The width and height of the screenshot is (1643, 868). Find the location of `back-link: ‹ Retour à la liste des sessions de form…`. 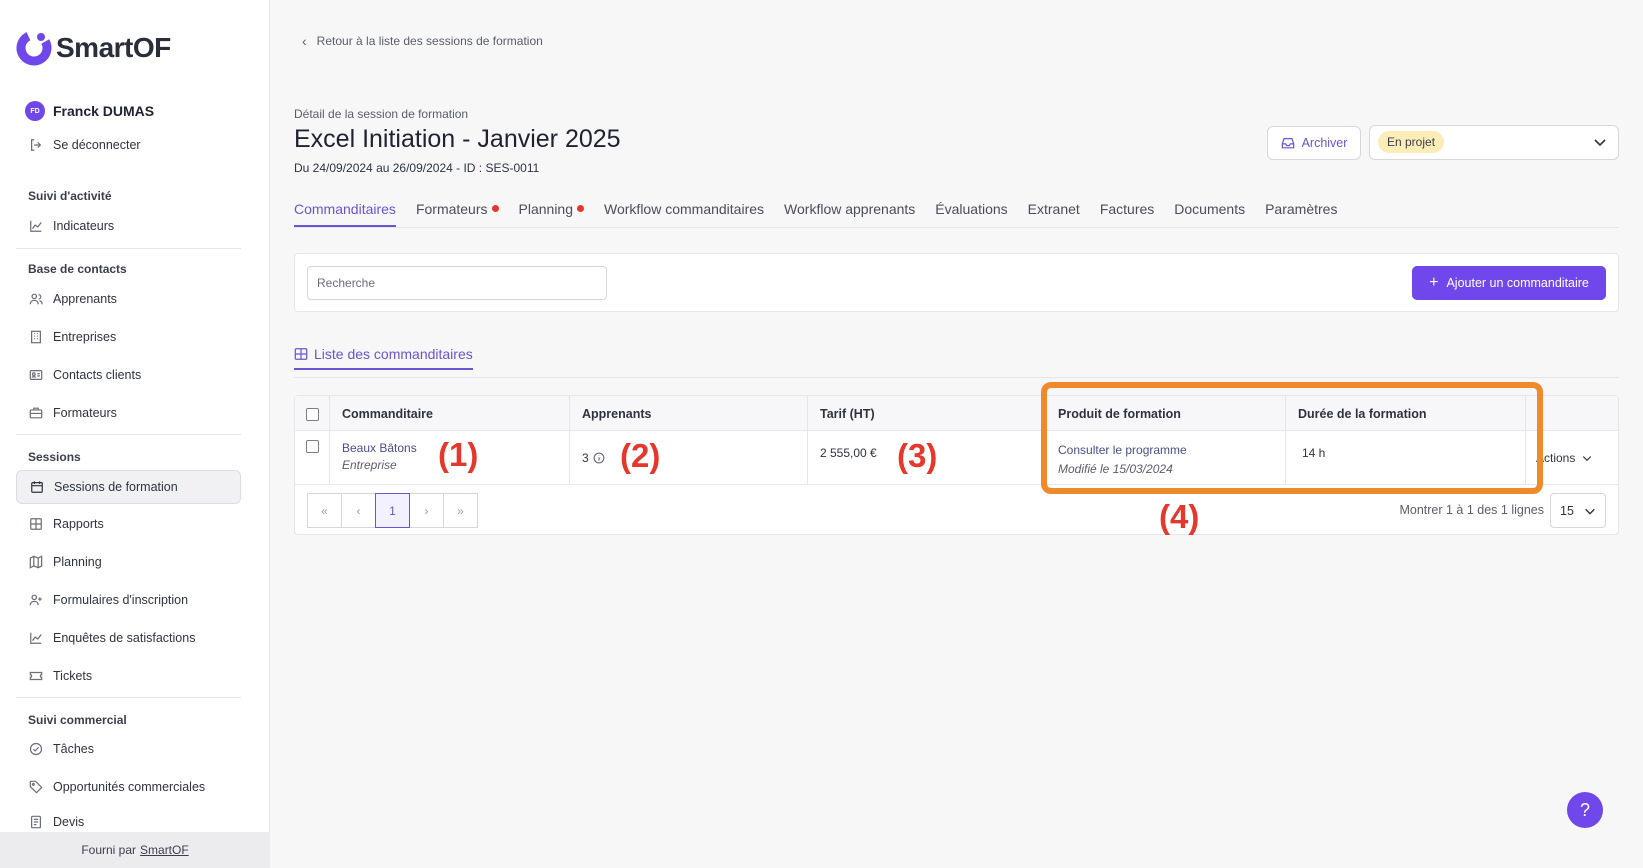

back-link: ‹ Retour à la liste des sessions de form… is located at coordinates (422, 41).